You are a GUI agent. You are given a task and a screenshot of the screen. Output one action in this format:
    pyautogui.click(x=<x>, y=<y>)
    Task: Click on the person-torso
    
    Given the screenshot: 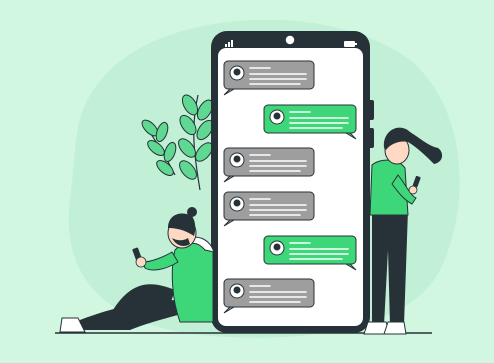 What is the action you would take?
    pyautogui.click(x=192, y=282)
    